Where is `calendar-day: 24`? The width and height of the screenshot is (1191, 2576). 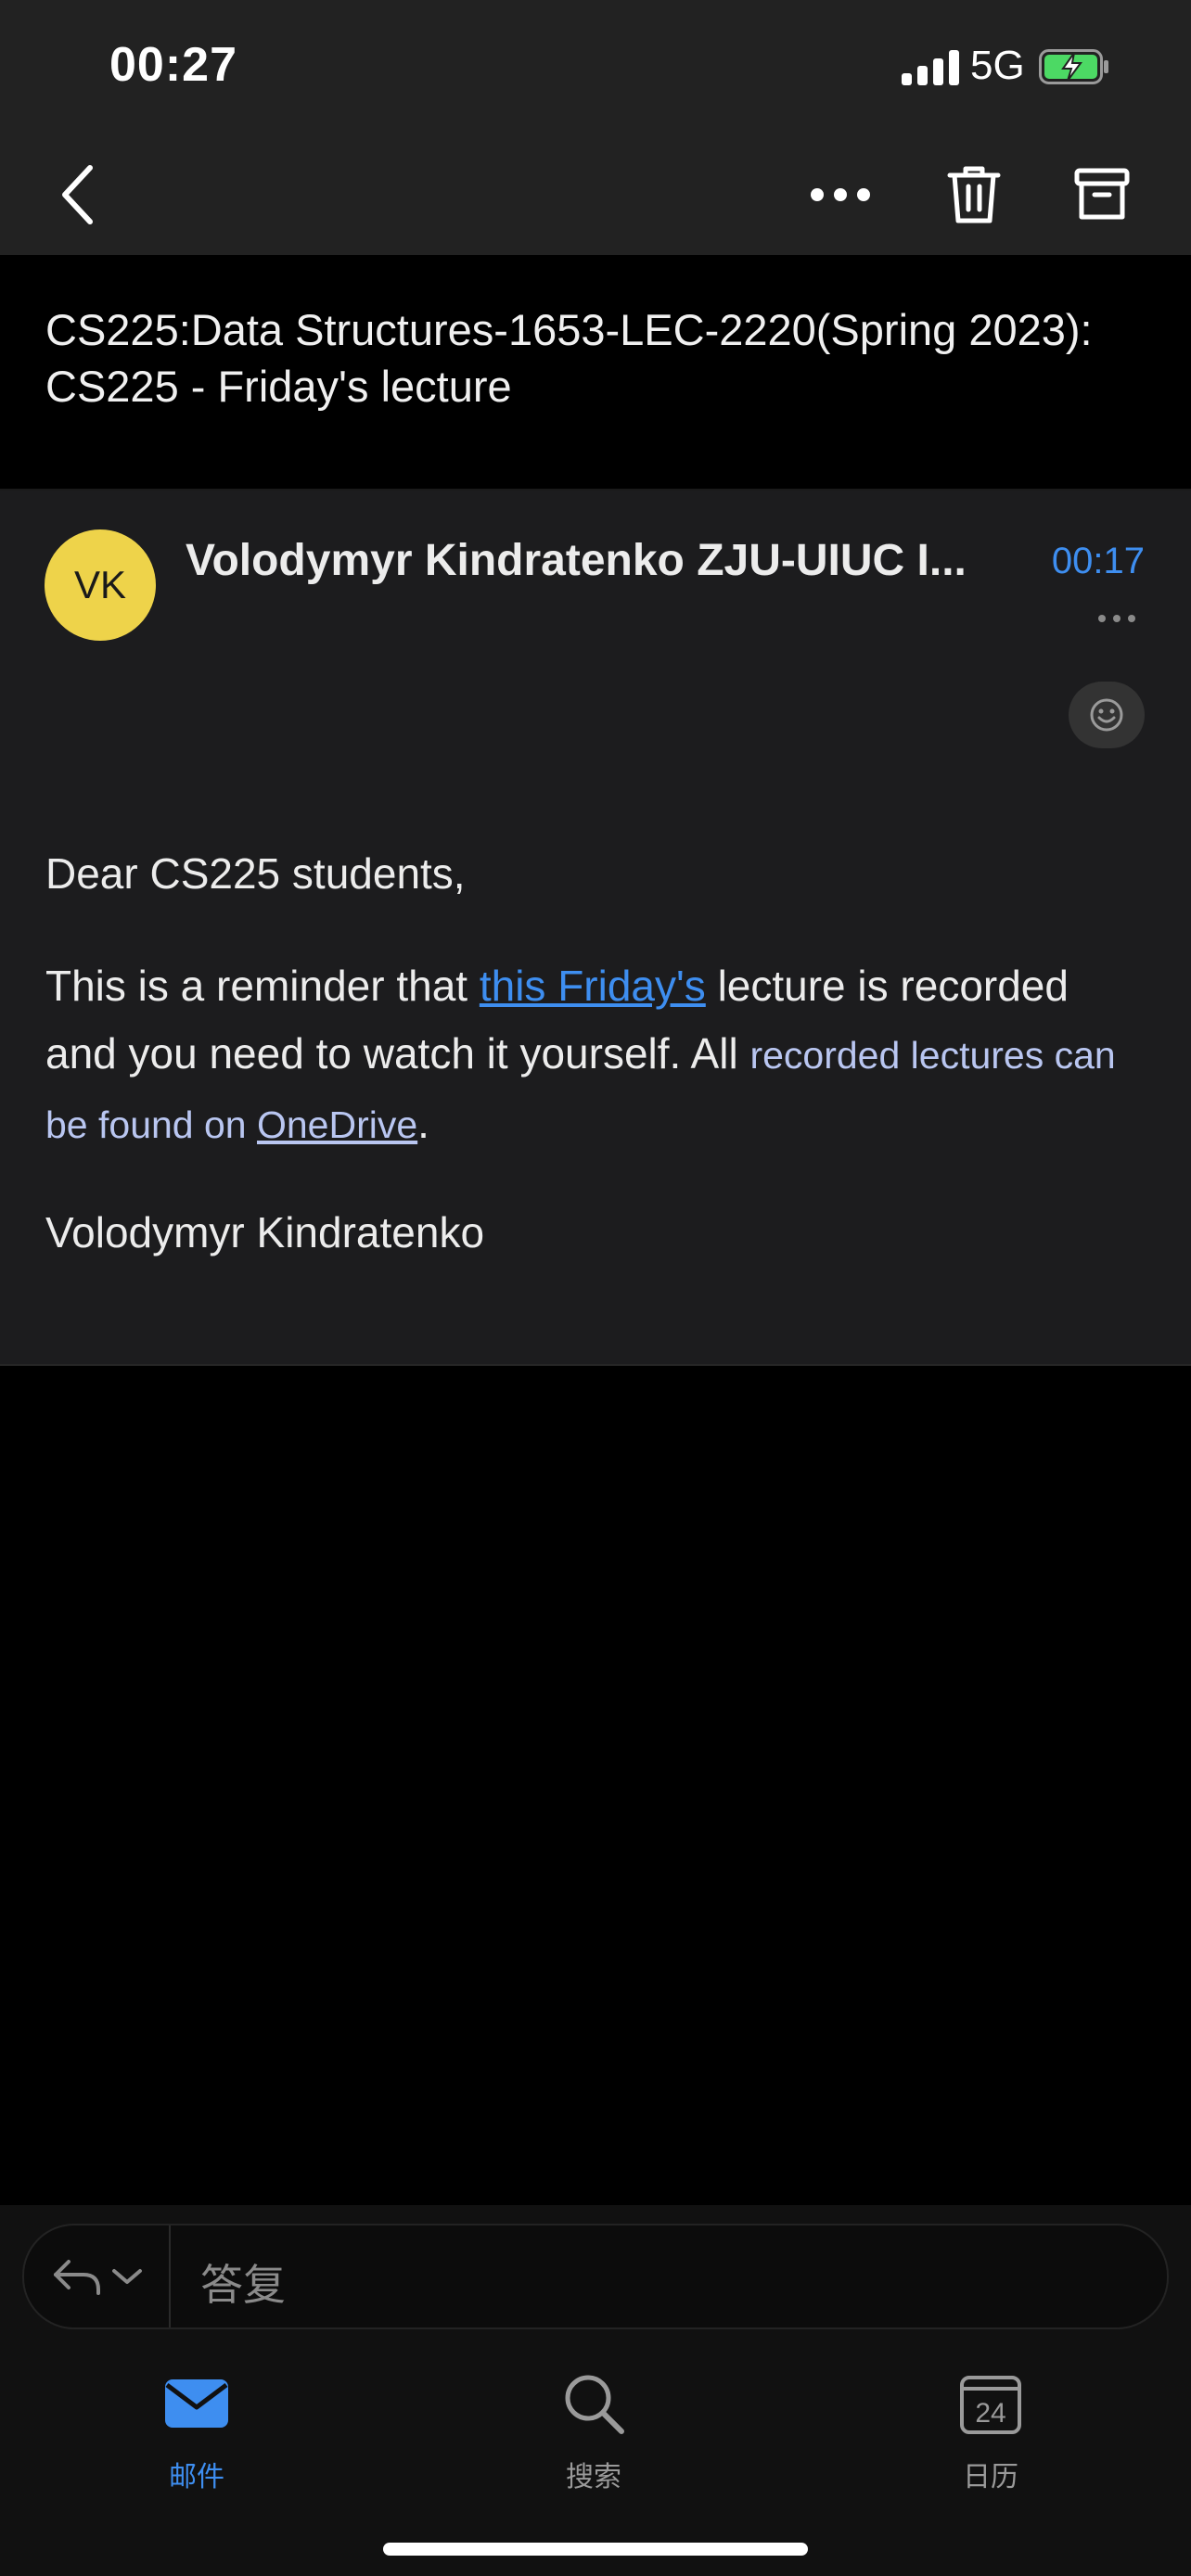 calendar-day: 24 is located at coordinates (990, 2413).